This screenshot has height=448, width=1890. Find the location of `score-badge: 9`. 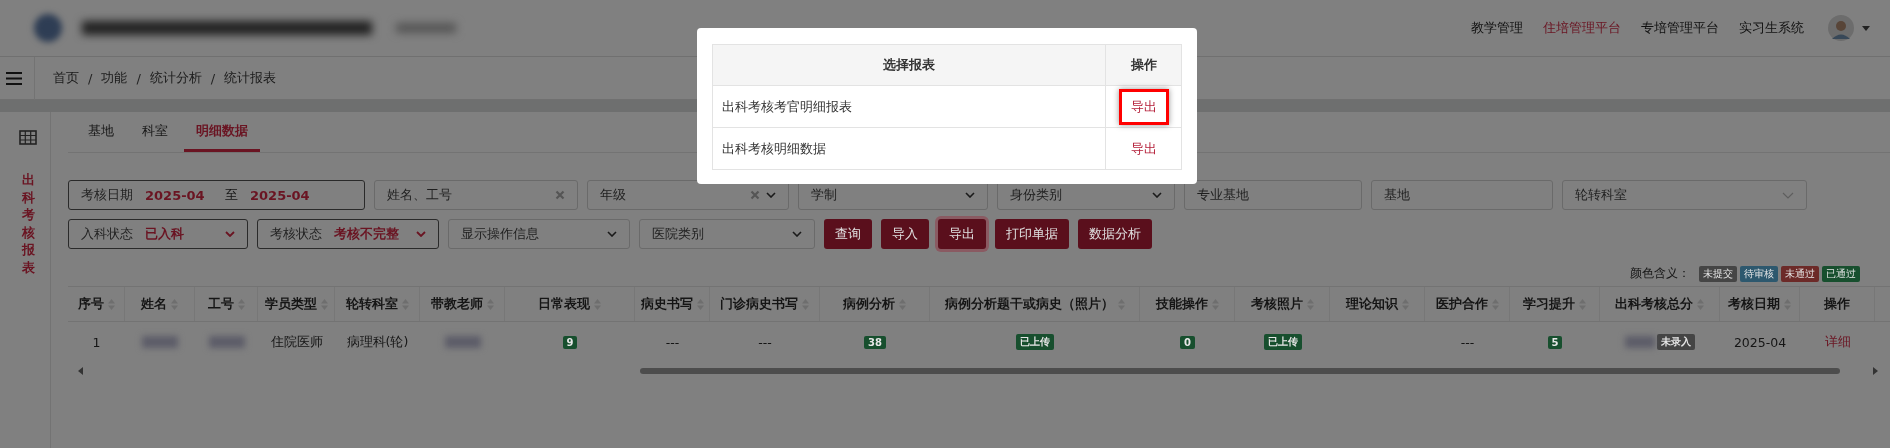

score-badge: 9 is located at coordinates (570, 342).